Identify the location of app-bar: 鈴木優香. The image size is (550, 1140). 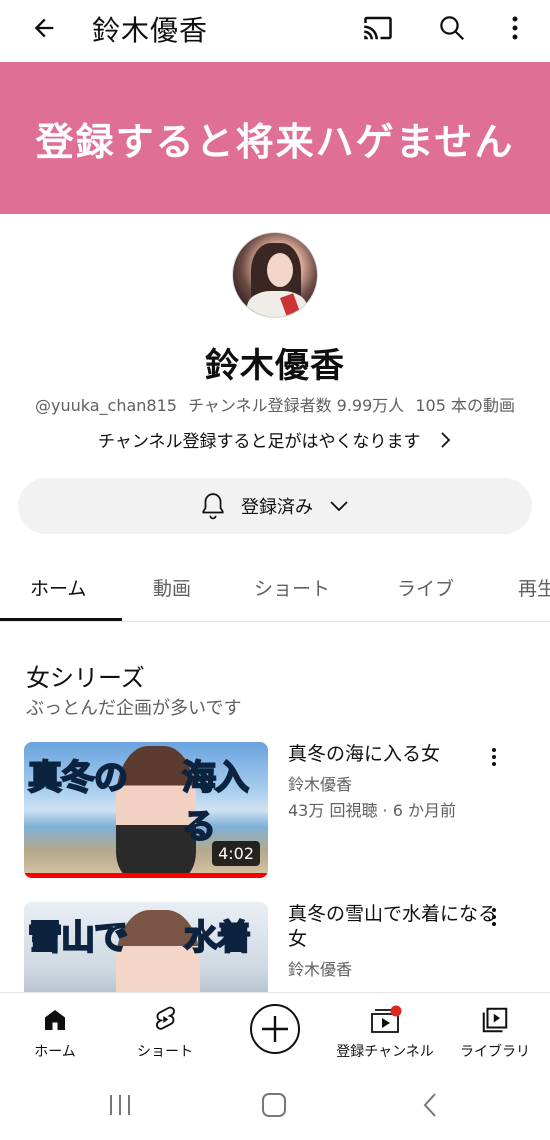
(275, 28).